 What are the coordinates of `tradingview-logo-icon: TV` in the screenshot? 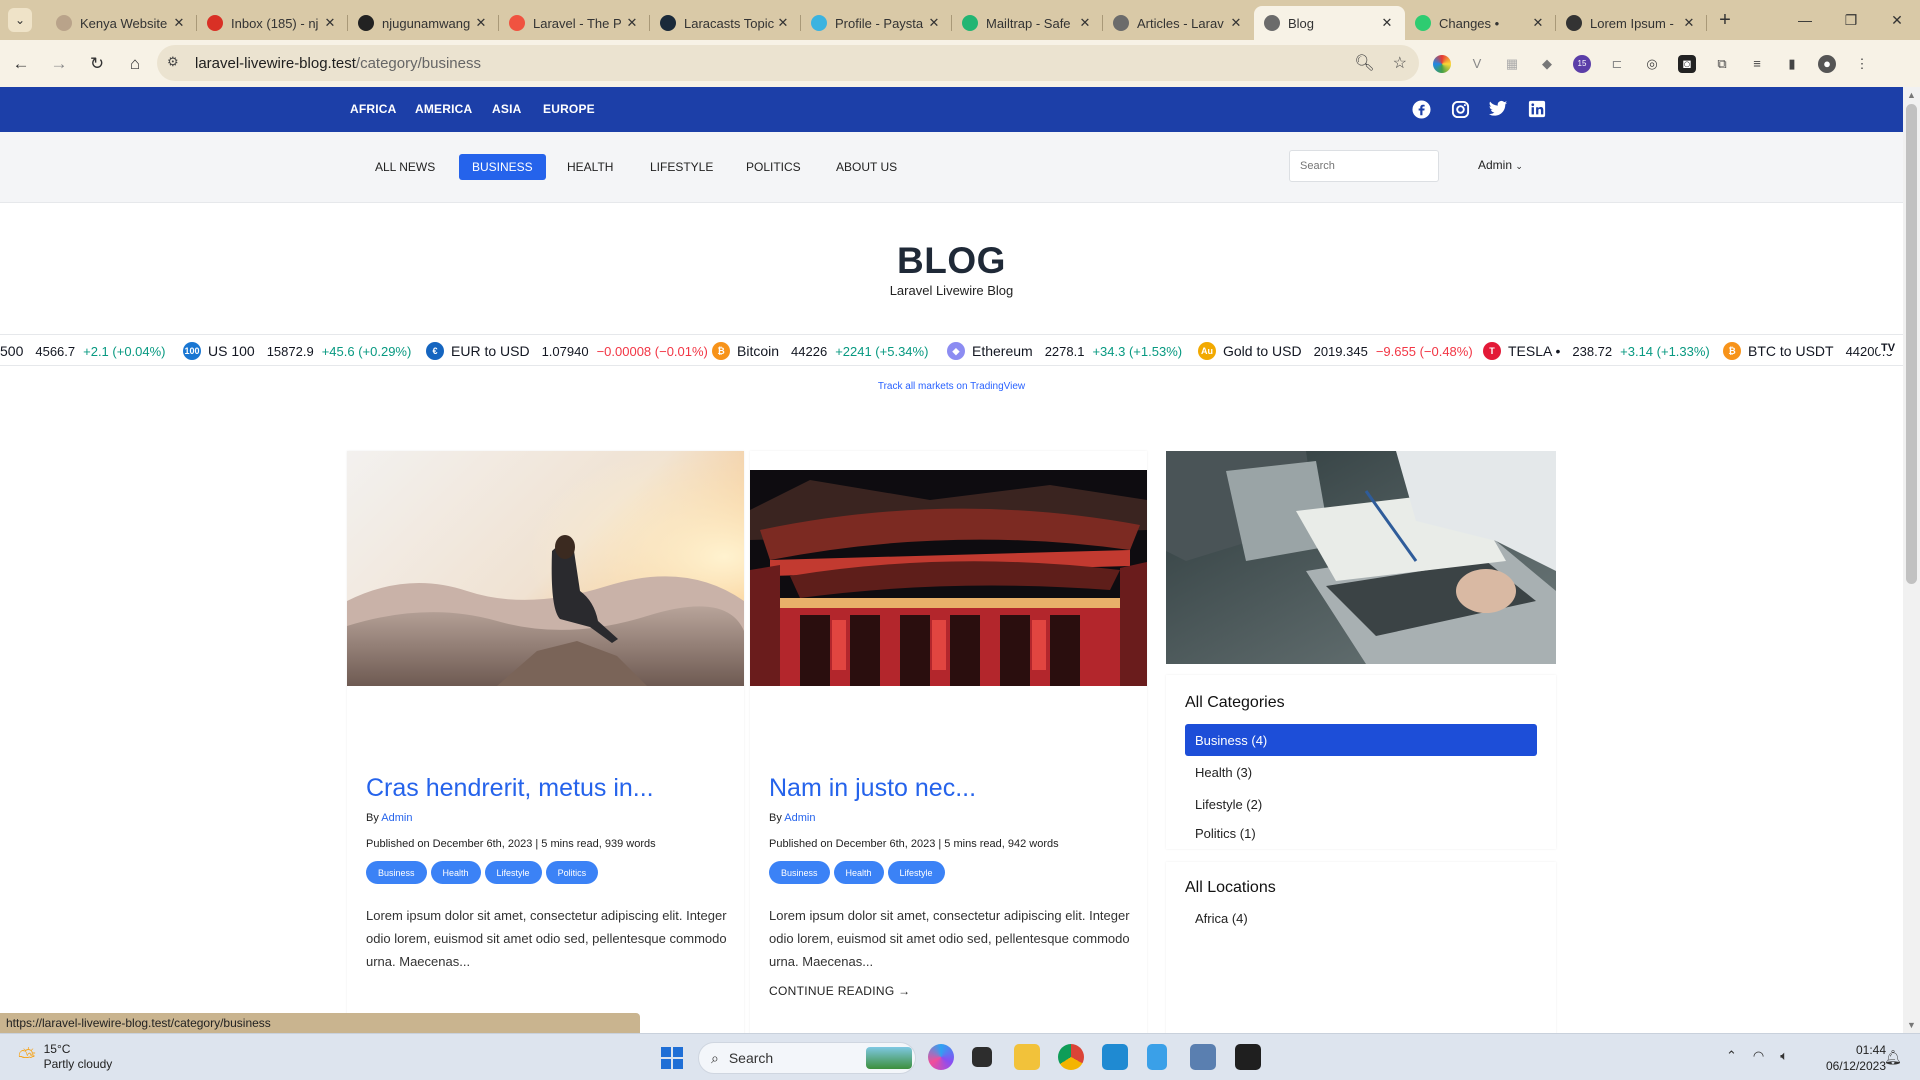 It's located at (1888, 348).